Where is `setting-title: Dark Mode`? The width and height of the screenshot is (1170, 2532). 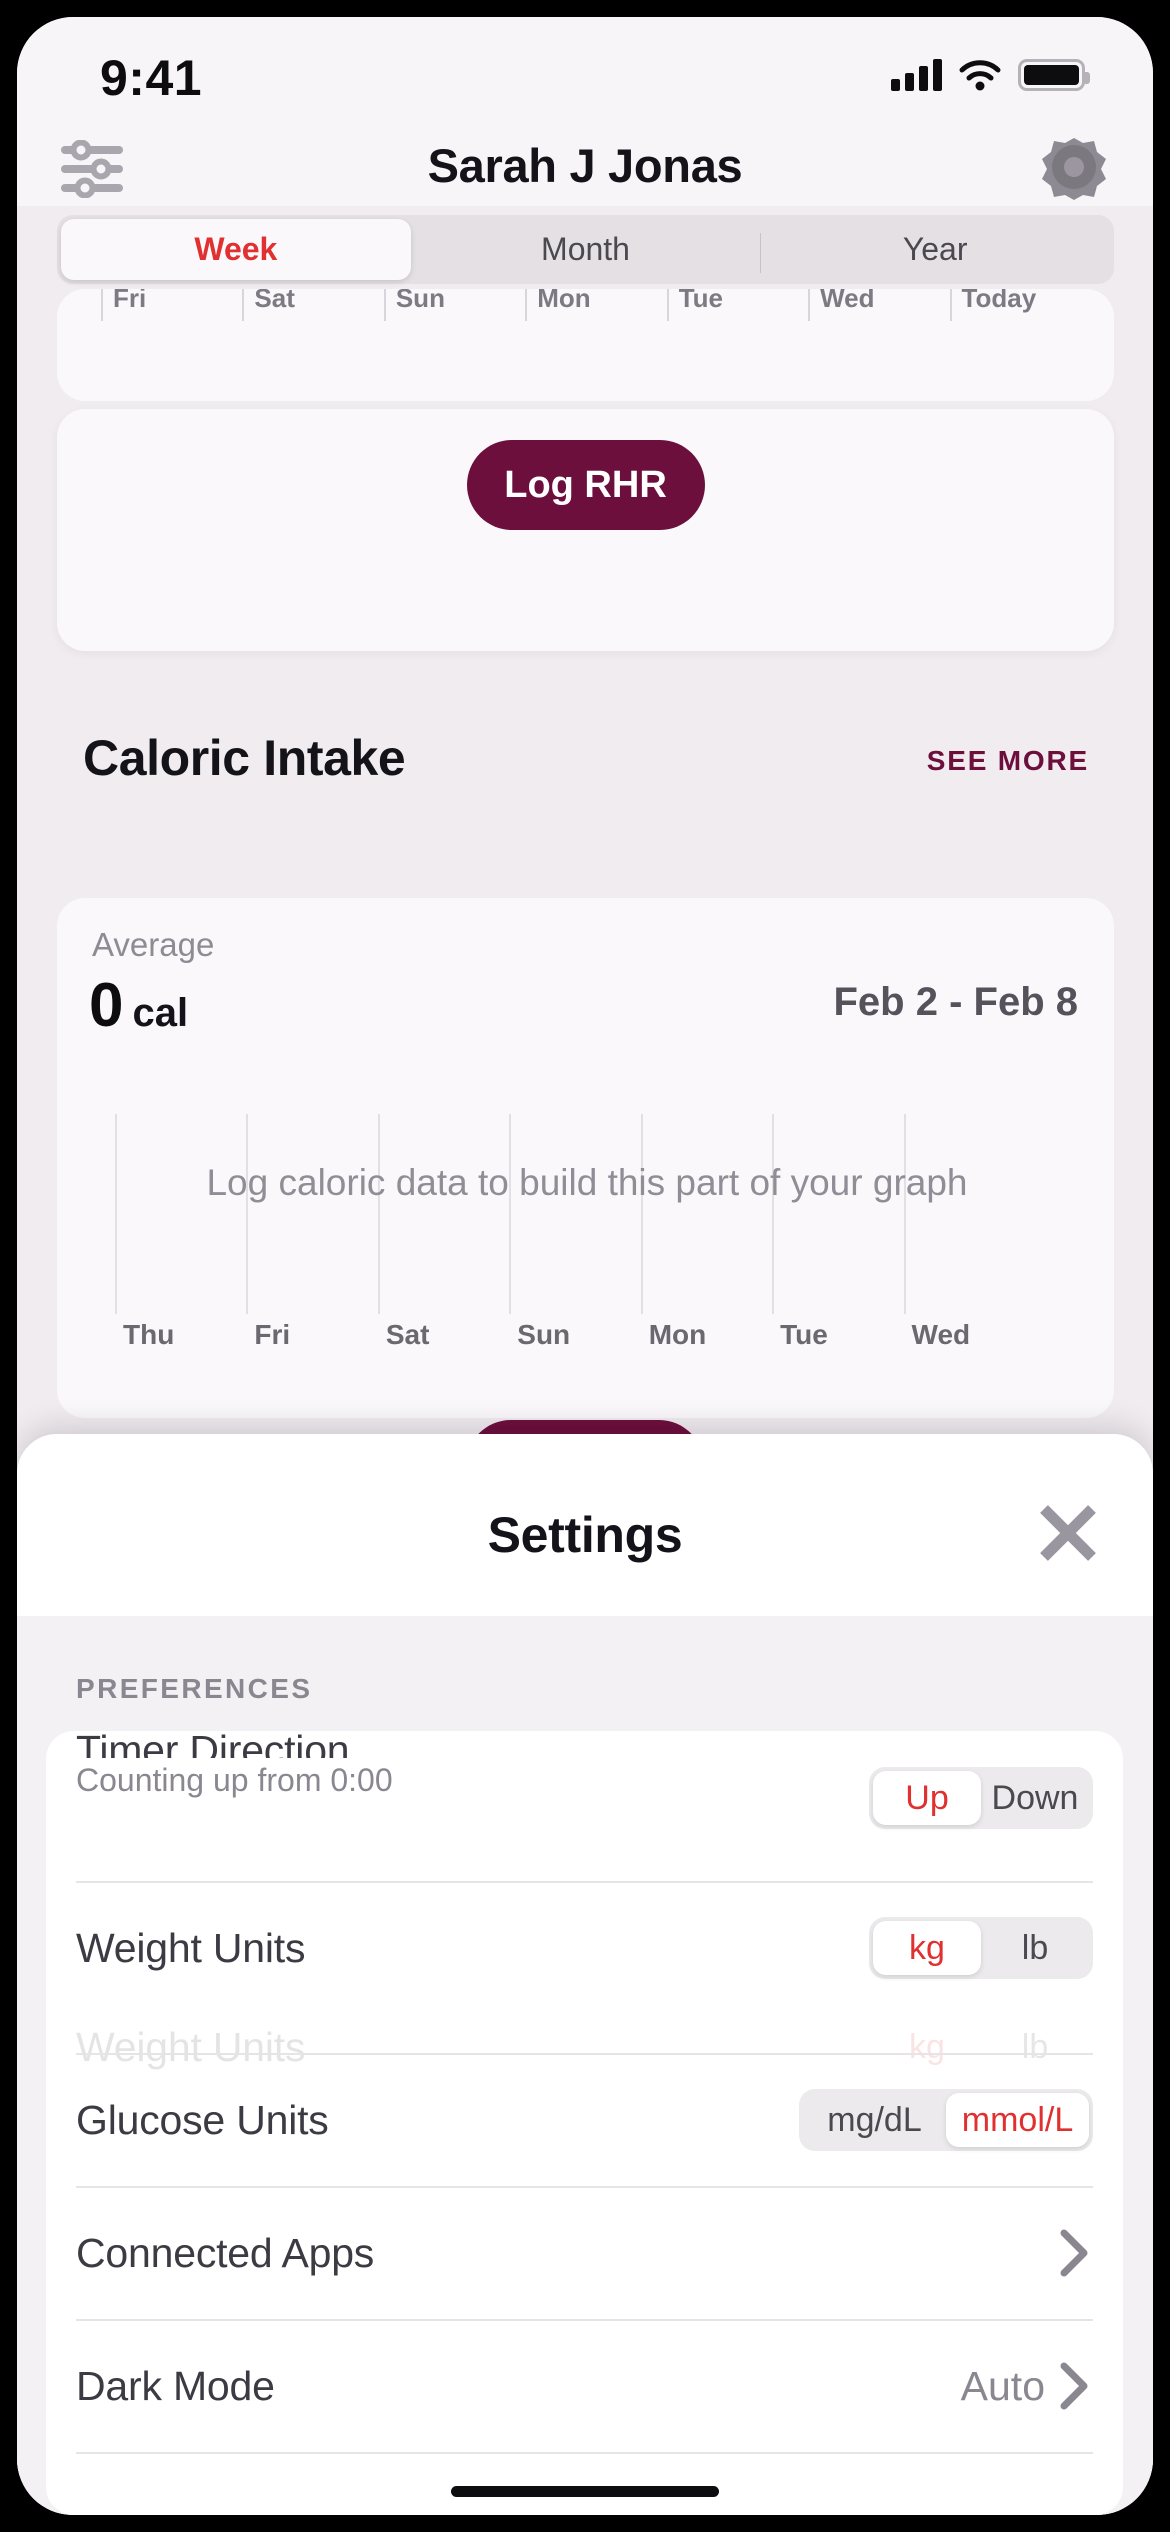 setting-title: Dark Mode is located at coordinates (175, 2386).